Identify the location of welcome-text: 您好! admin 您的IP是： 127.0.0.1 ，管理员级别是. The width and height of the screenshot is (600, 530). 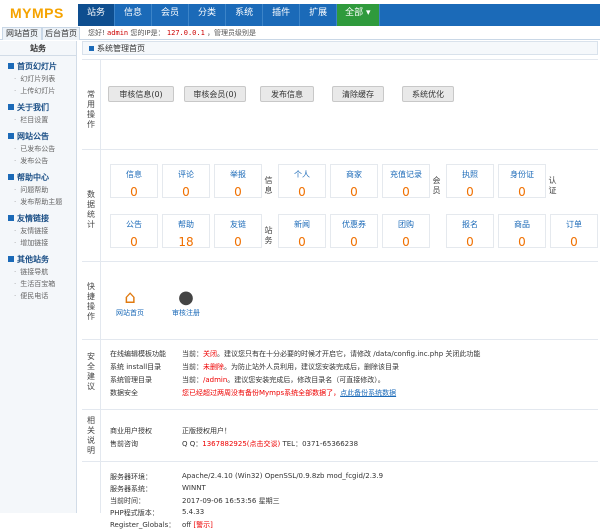
(172, 33).